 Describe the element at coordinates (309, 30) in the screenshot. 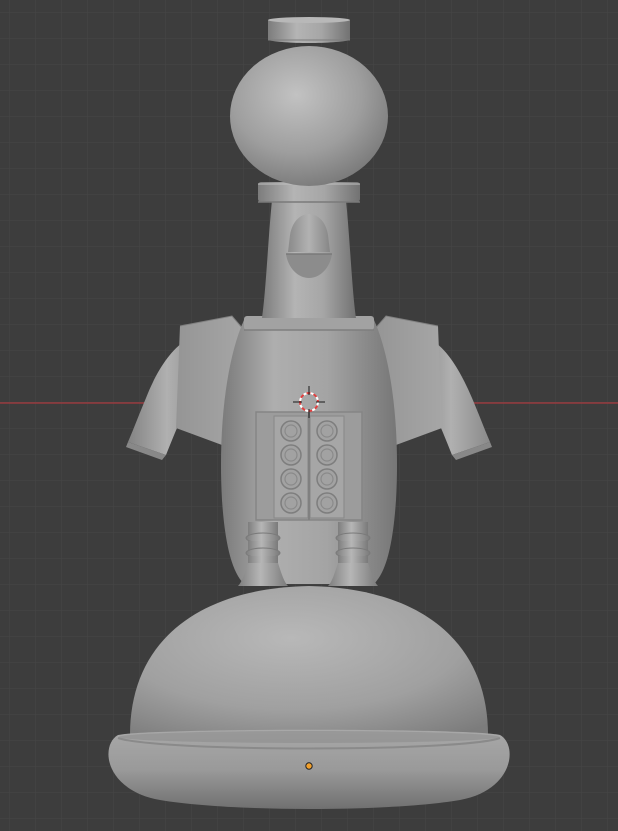

I see `head-top-cap` at that location.